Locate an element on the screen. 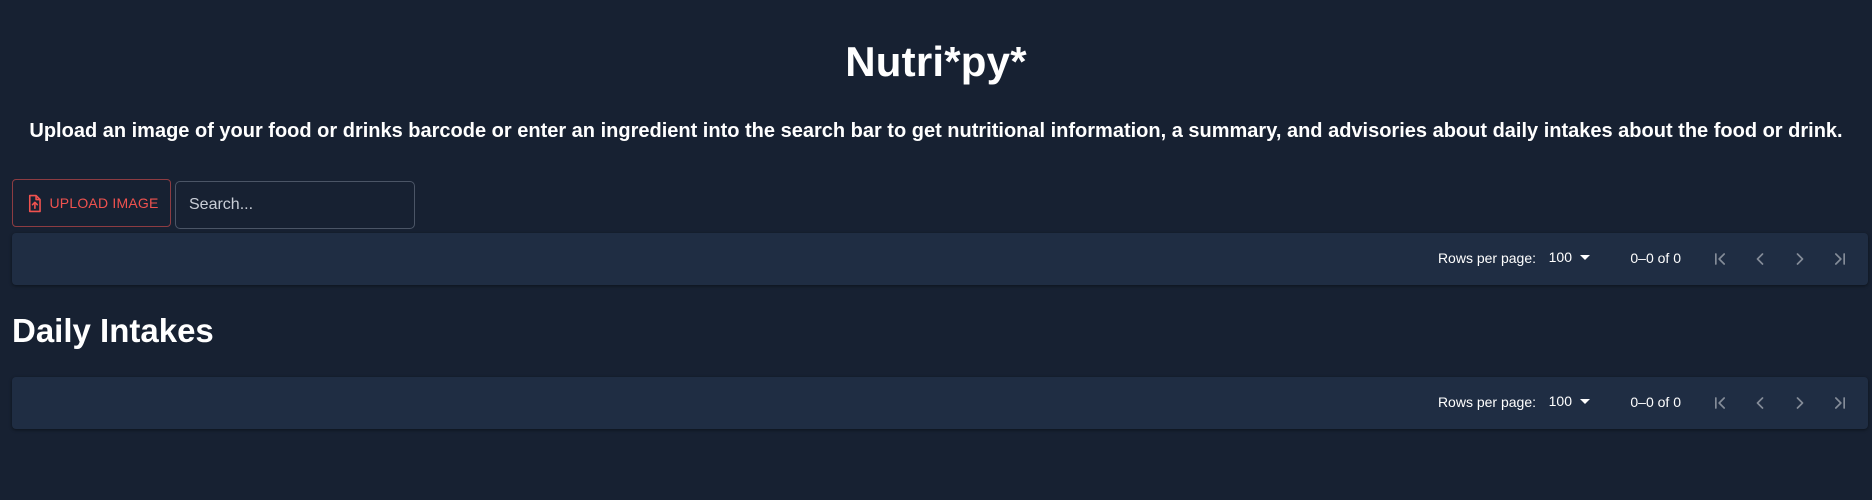 The height and width of the screenshot is (500, 1872). upload-image-label: UPLOAD IMAGE is located at coordinates (104, 203).